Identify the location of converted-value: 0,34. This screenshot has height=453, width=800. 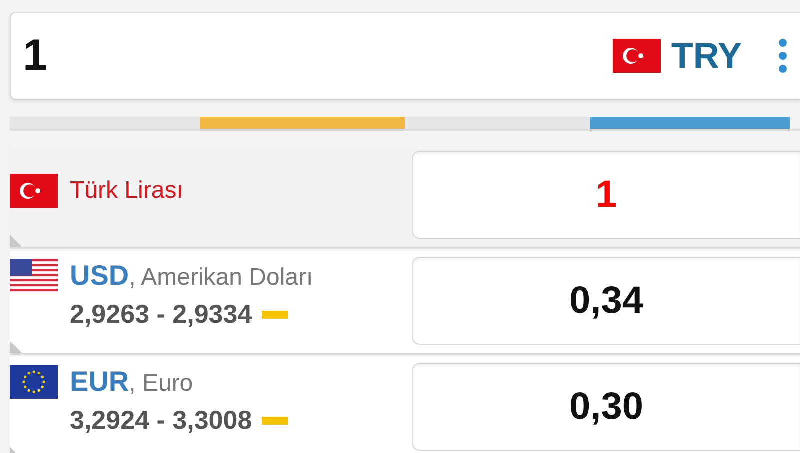
(607, 301).